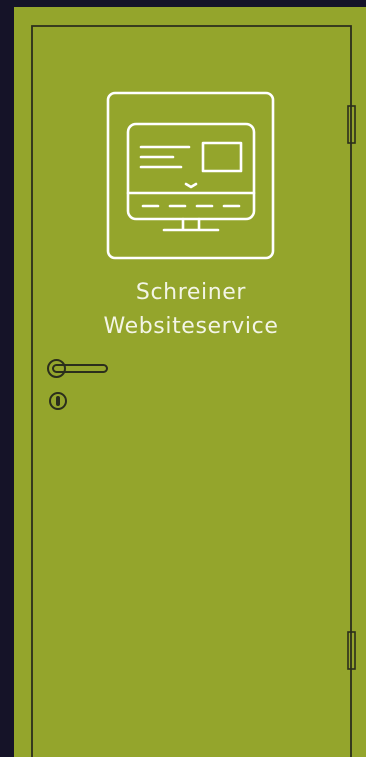  What do you see at coordinates (191, 292) in the screenshot?
I see `sign-title-line1: Schreiner` at bounding box center [191, 292].